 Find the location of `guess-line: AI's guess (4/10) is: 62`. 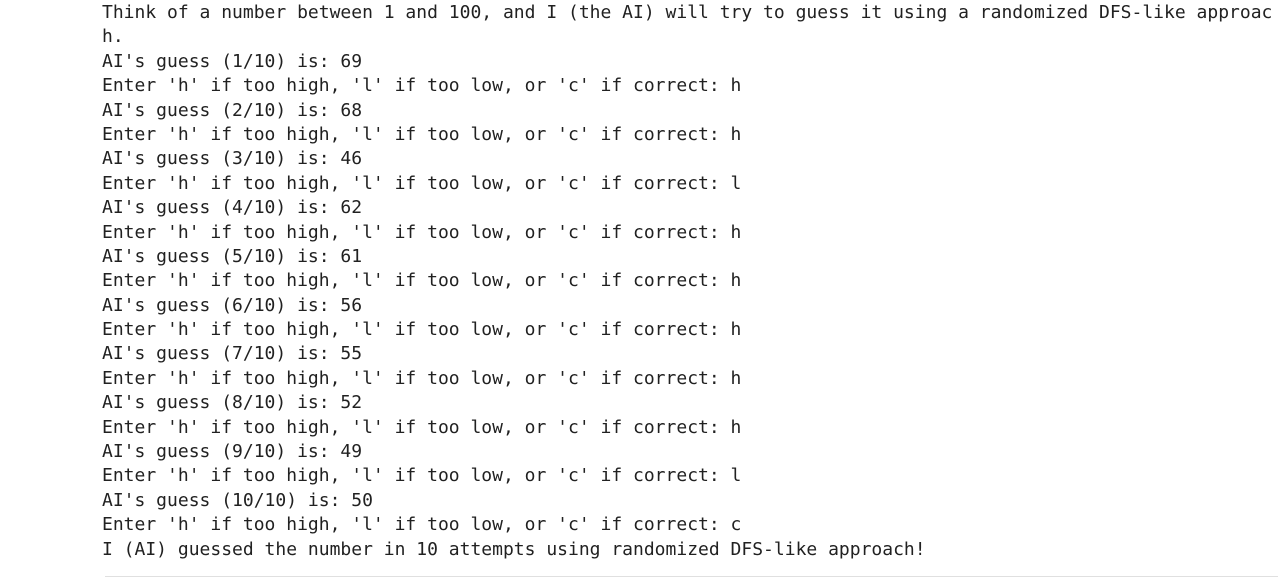

guess-line: AI's guess (4/10) is: 62 is located at coordinates (232, 208).